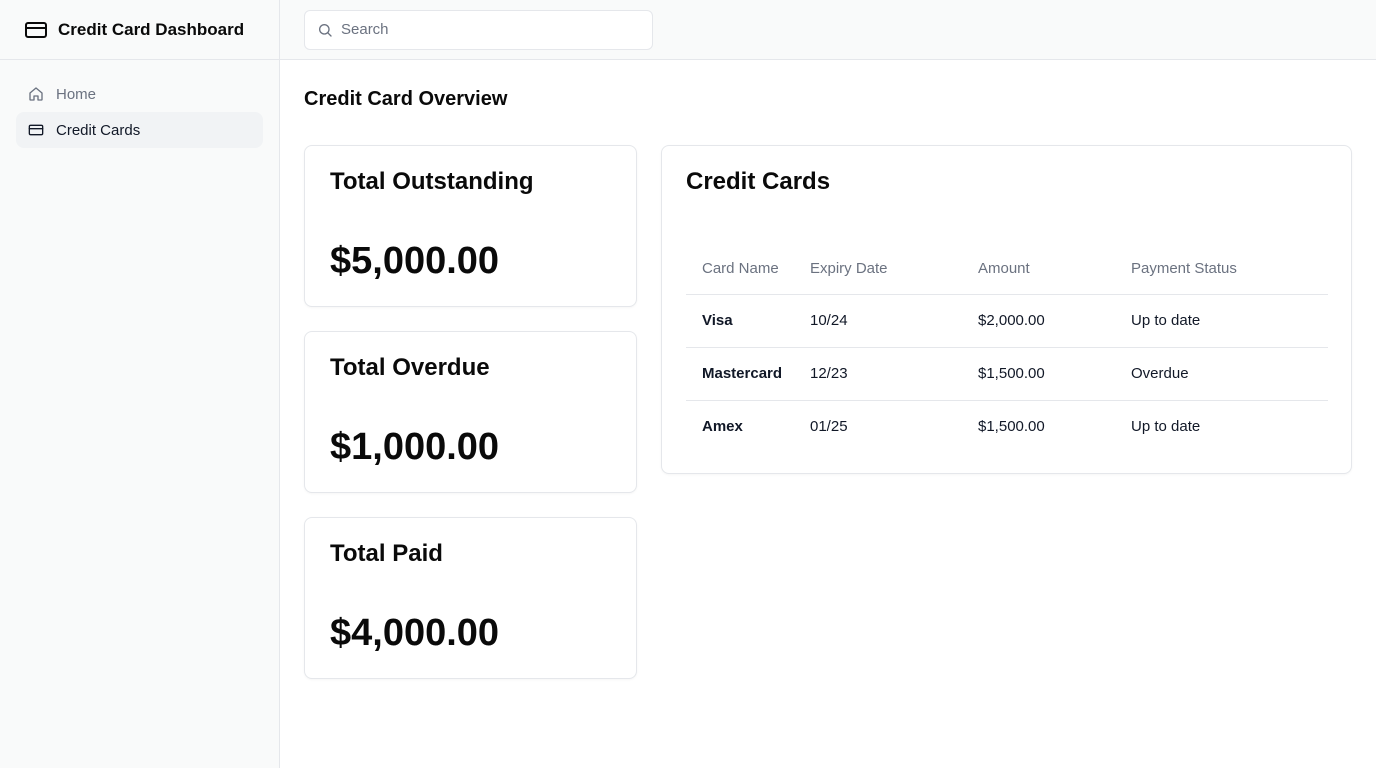  Describe the element at coordinates (740, 321) in the screenshot. I see `card-name-cell: Visa` at that location.